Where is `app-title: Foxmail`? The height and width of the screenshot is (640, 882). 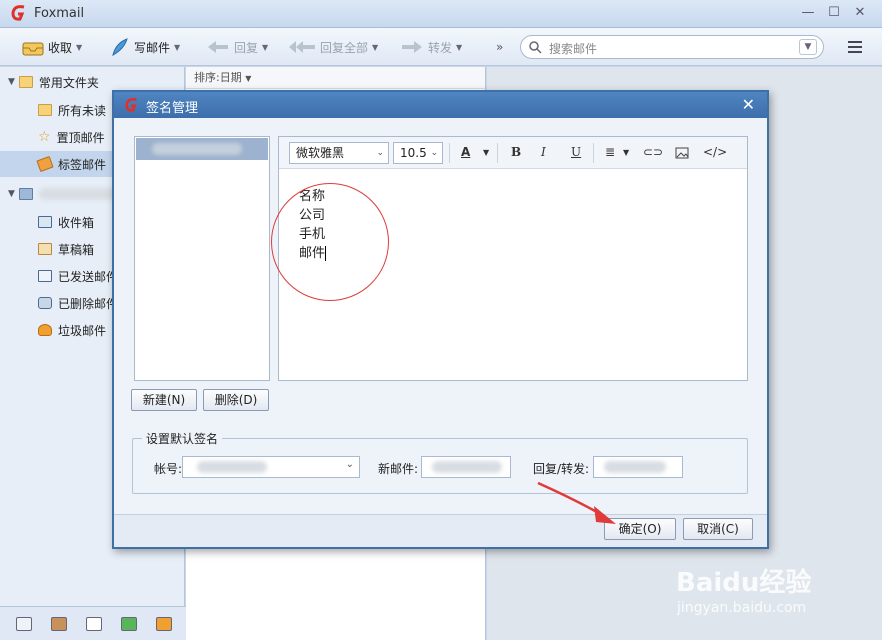 app-title: Foxmail is located at coordinates (59, 13).